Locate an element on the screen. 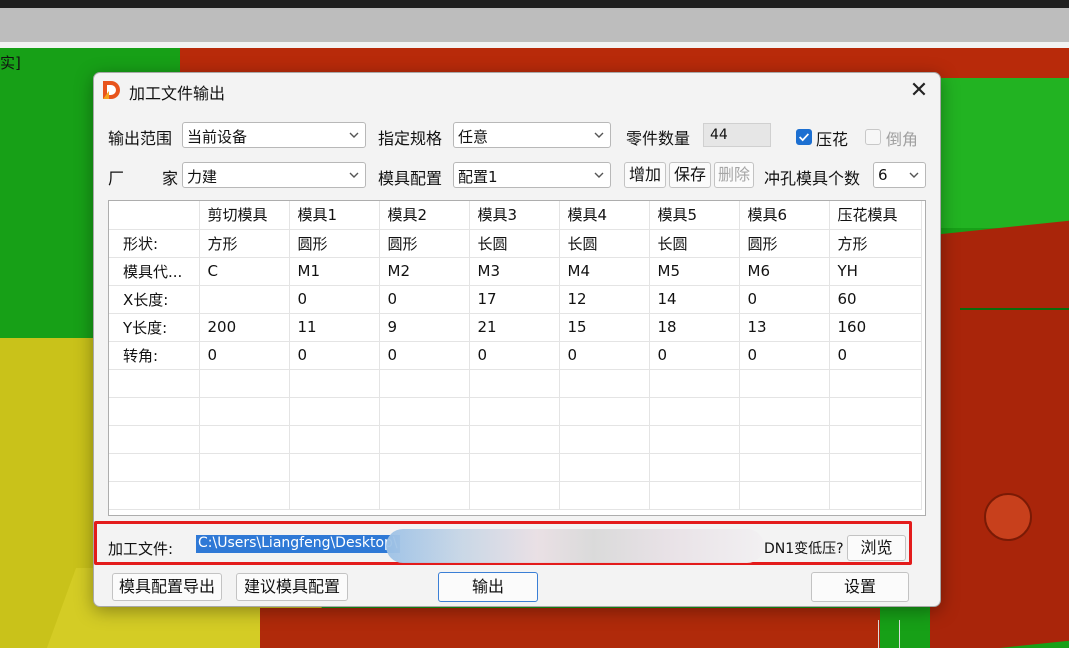 The width and height of the screenshot is (1069, 648). dialog-titlebar: 加工文件输出 ✕ is located at coordinates (517, 91).